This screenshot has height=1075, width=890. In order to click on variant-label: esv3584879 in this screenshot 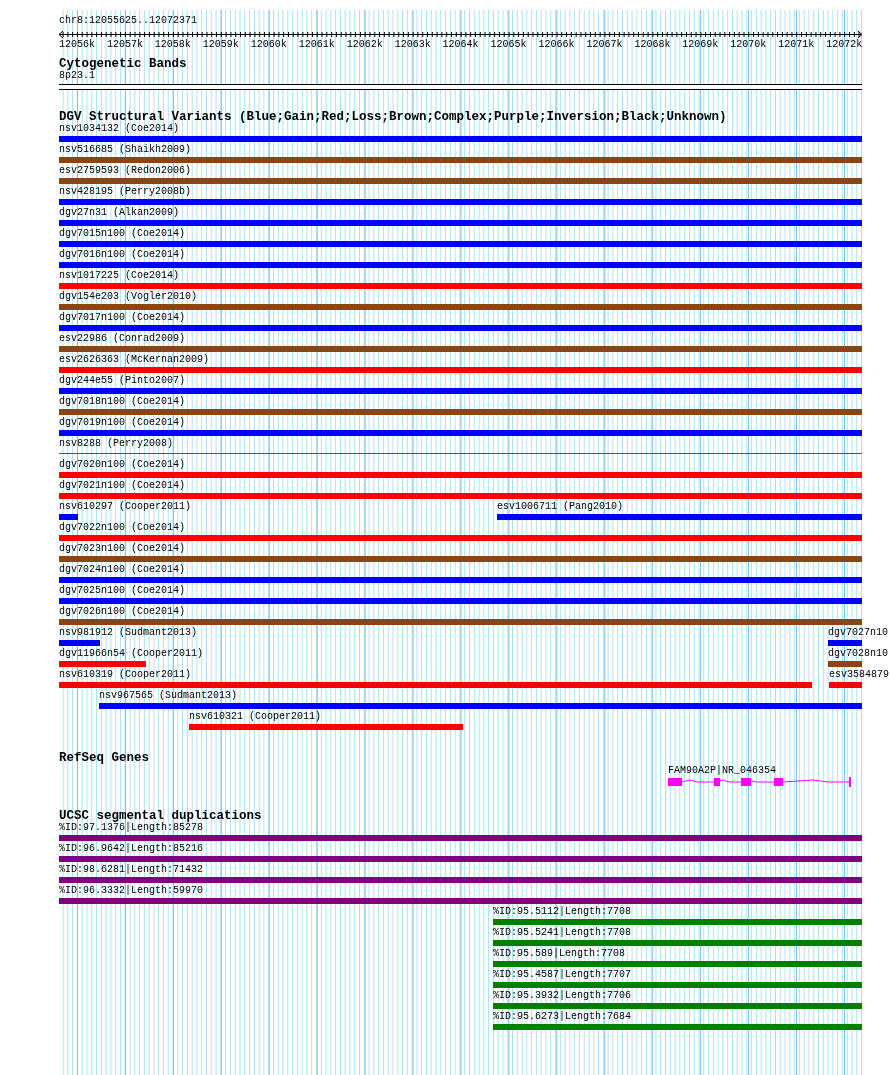, I will do `click(859, 674)`.